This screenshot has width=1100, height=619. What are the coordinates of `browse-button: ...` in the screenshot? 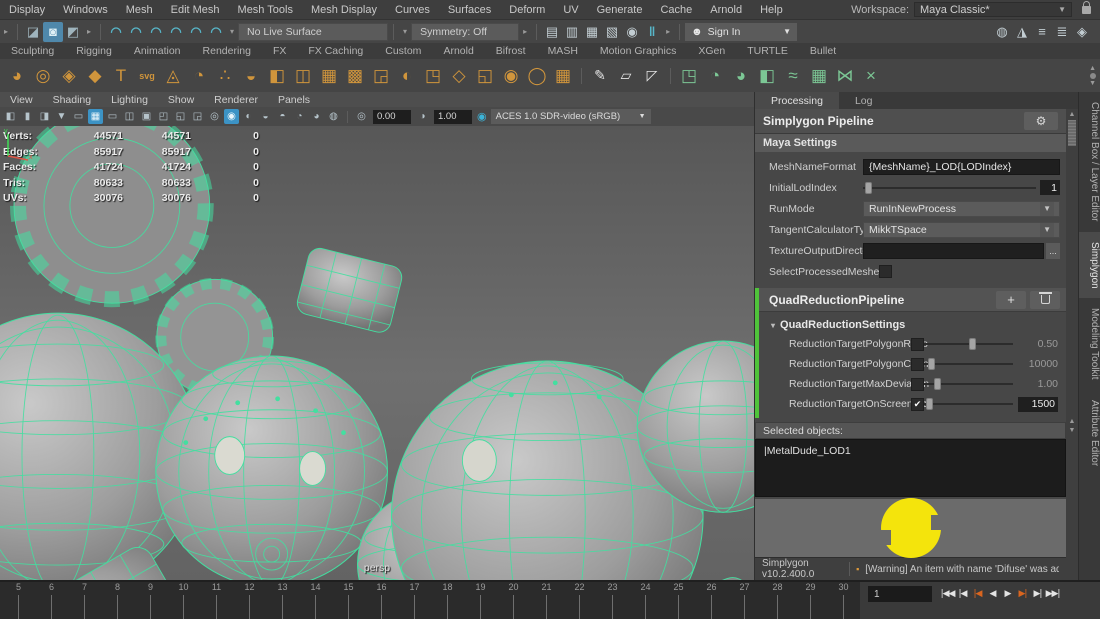 It's located at (1053, 250).